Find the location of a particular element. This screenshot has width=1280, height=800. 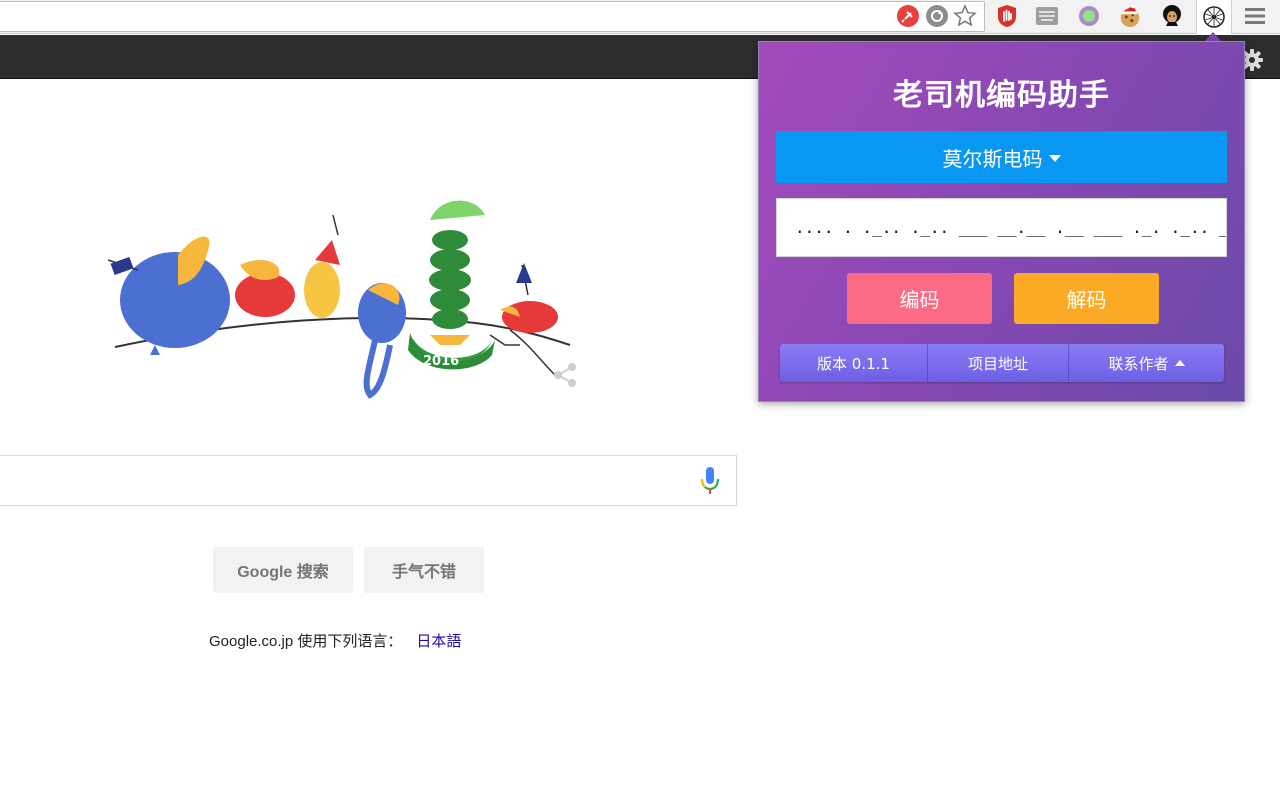

popup-title: 老司机编码助手 is located at coordinates (1001, 95).